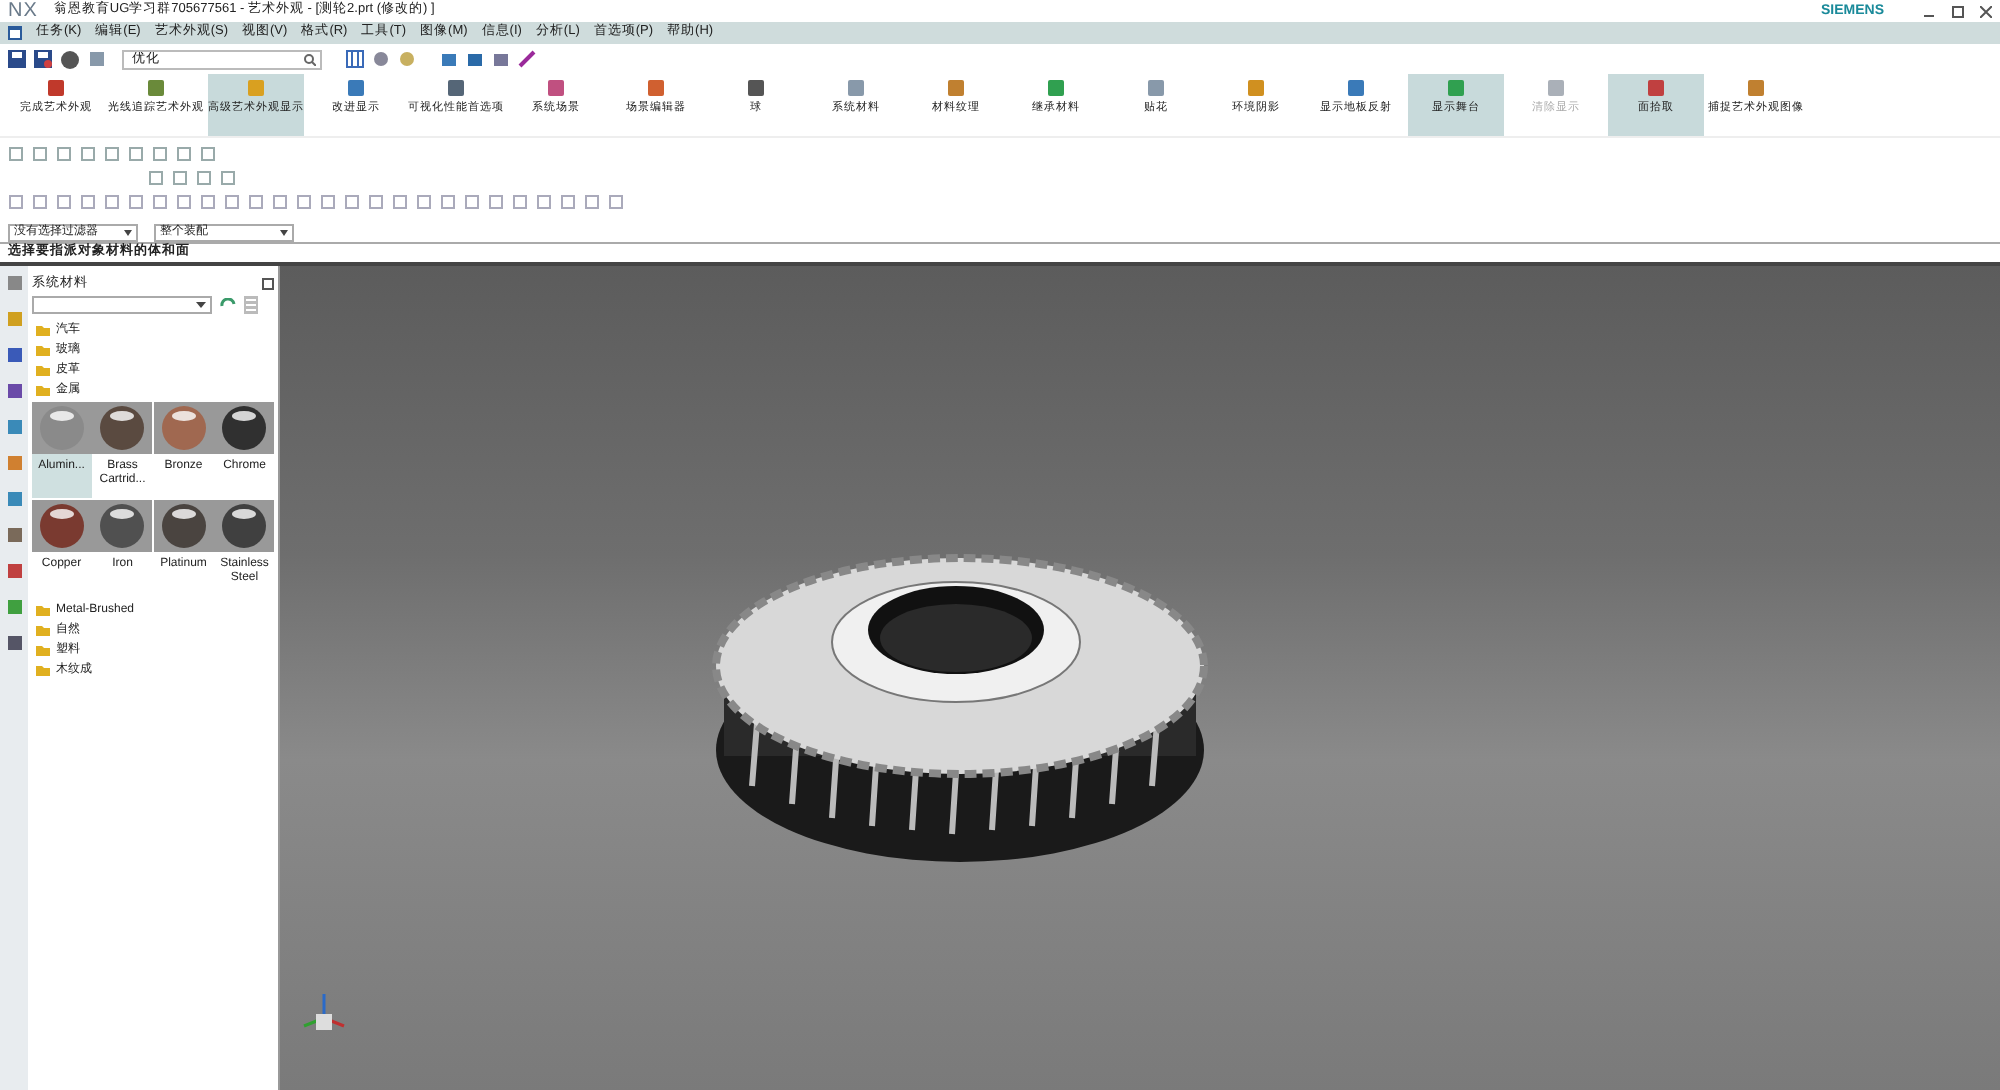 The height and width of the screenshot is (1090, 2000). I want to click on app-logo: NX, so click(23, 11).